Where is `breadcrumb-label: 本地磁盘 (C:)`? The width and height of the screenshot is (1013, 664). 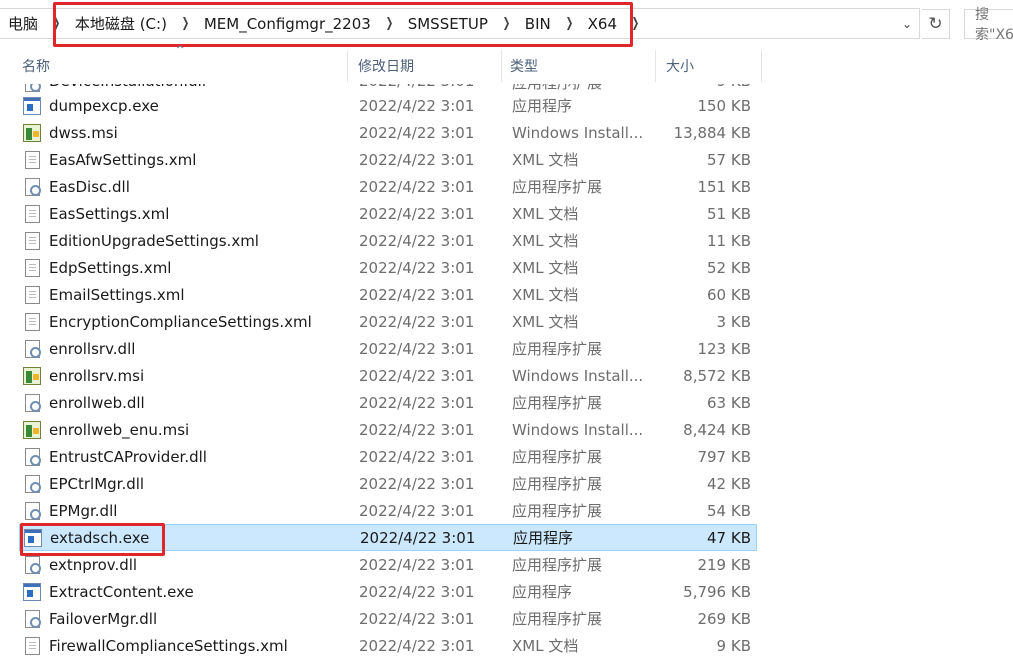
breadcrumb-label: 本地磁盘 (C:) is located at coordinates (120, 24).